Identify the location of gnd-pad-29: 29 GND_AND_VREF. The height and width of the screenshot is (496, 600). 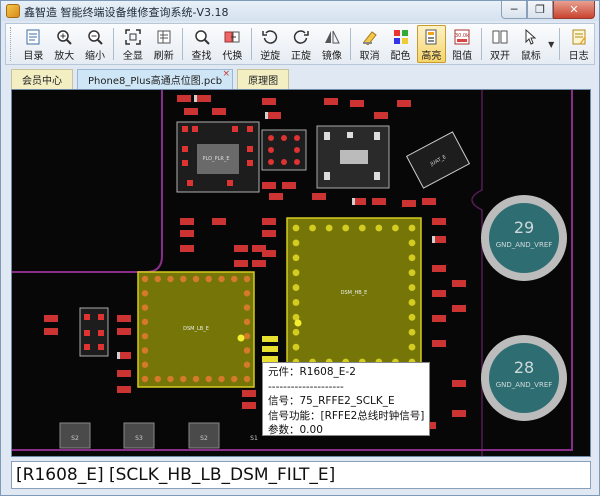
(524, 238).